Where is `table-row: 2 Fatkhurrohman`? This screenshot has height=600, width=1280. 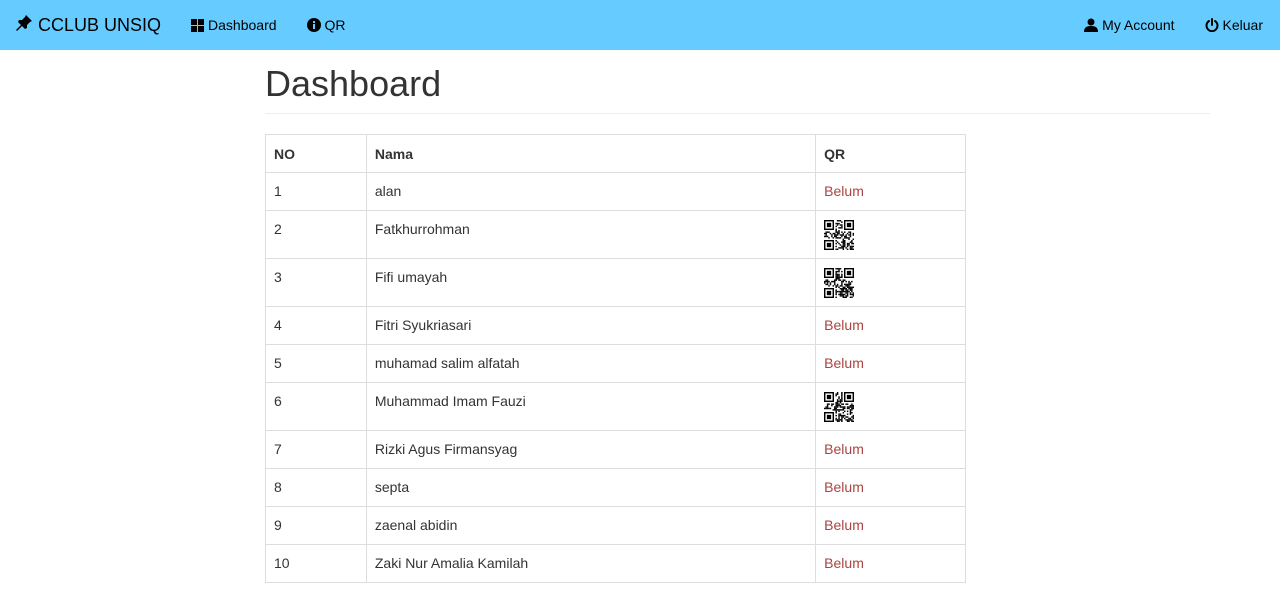
table-row: 2 Fatkhurrohman is located at coordinates (615, 234).